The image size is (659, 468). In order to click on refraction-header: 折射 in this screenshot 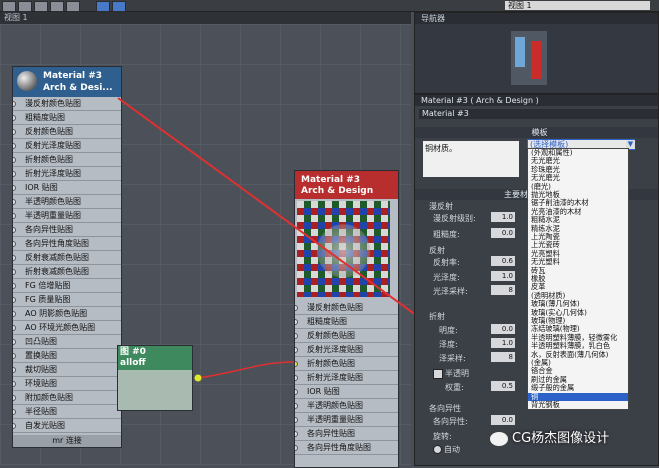, I will do `click(437, 316)`.